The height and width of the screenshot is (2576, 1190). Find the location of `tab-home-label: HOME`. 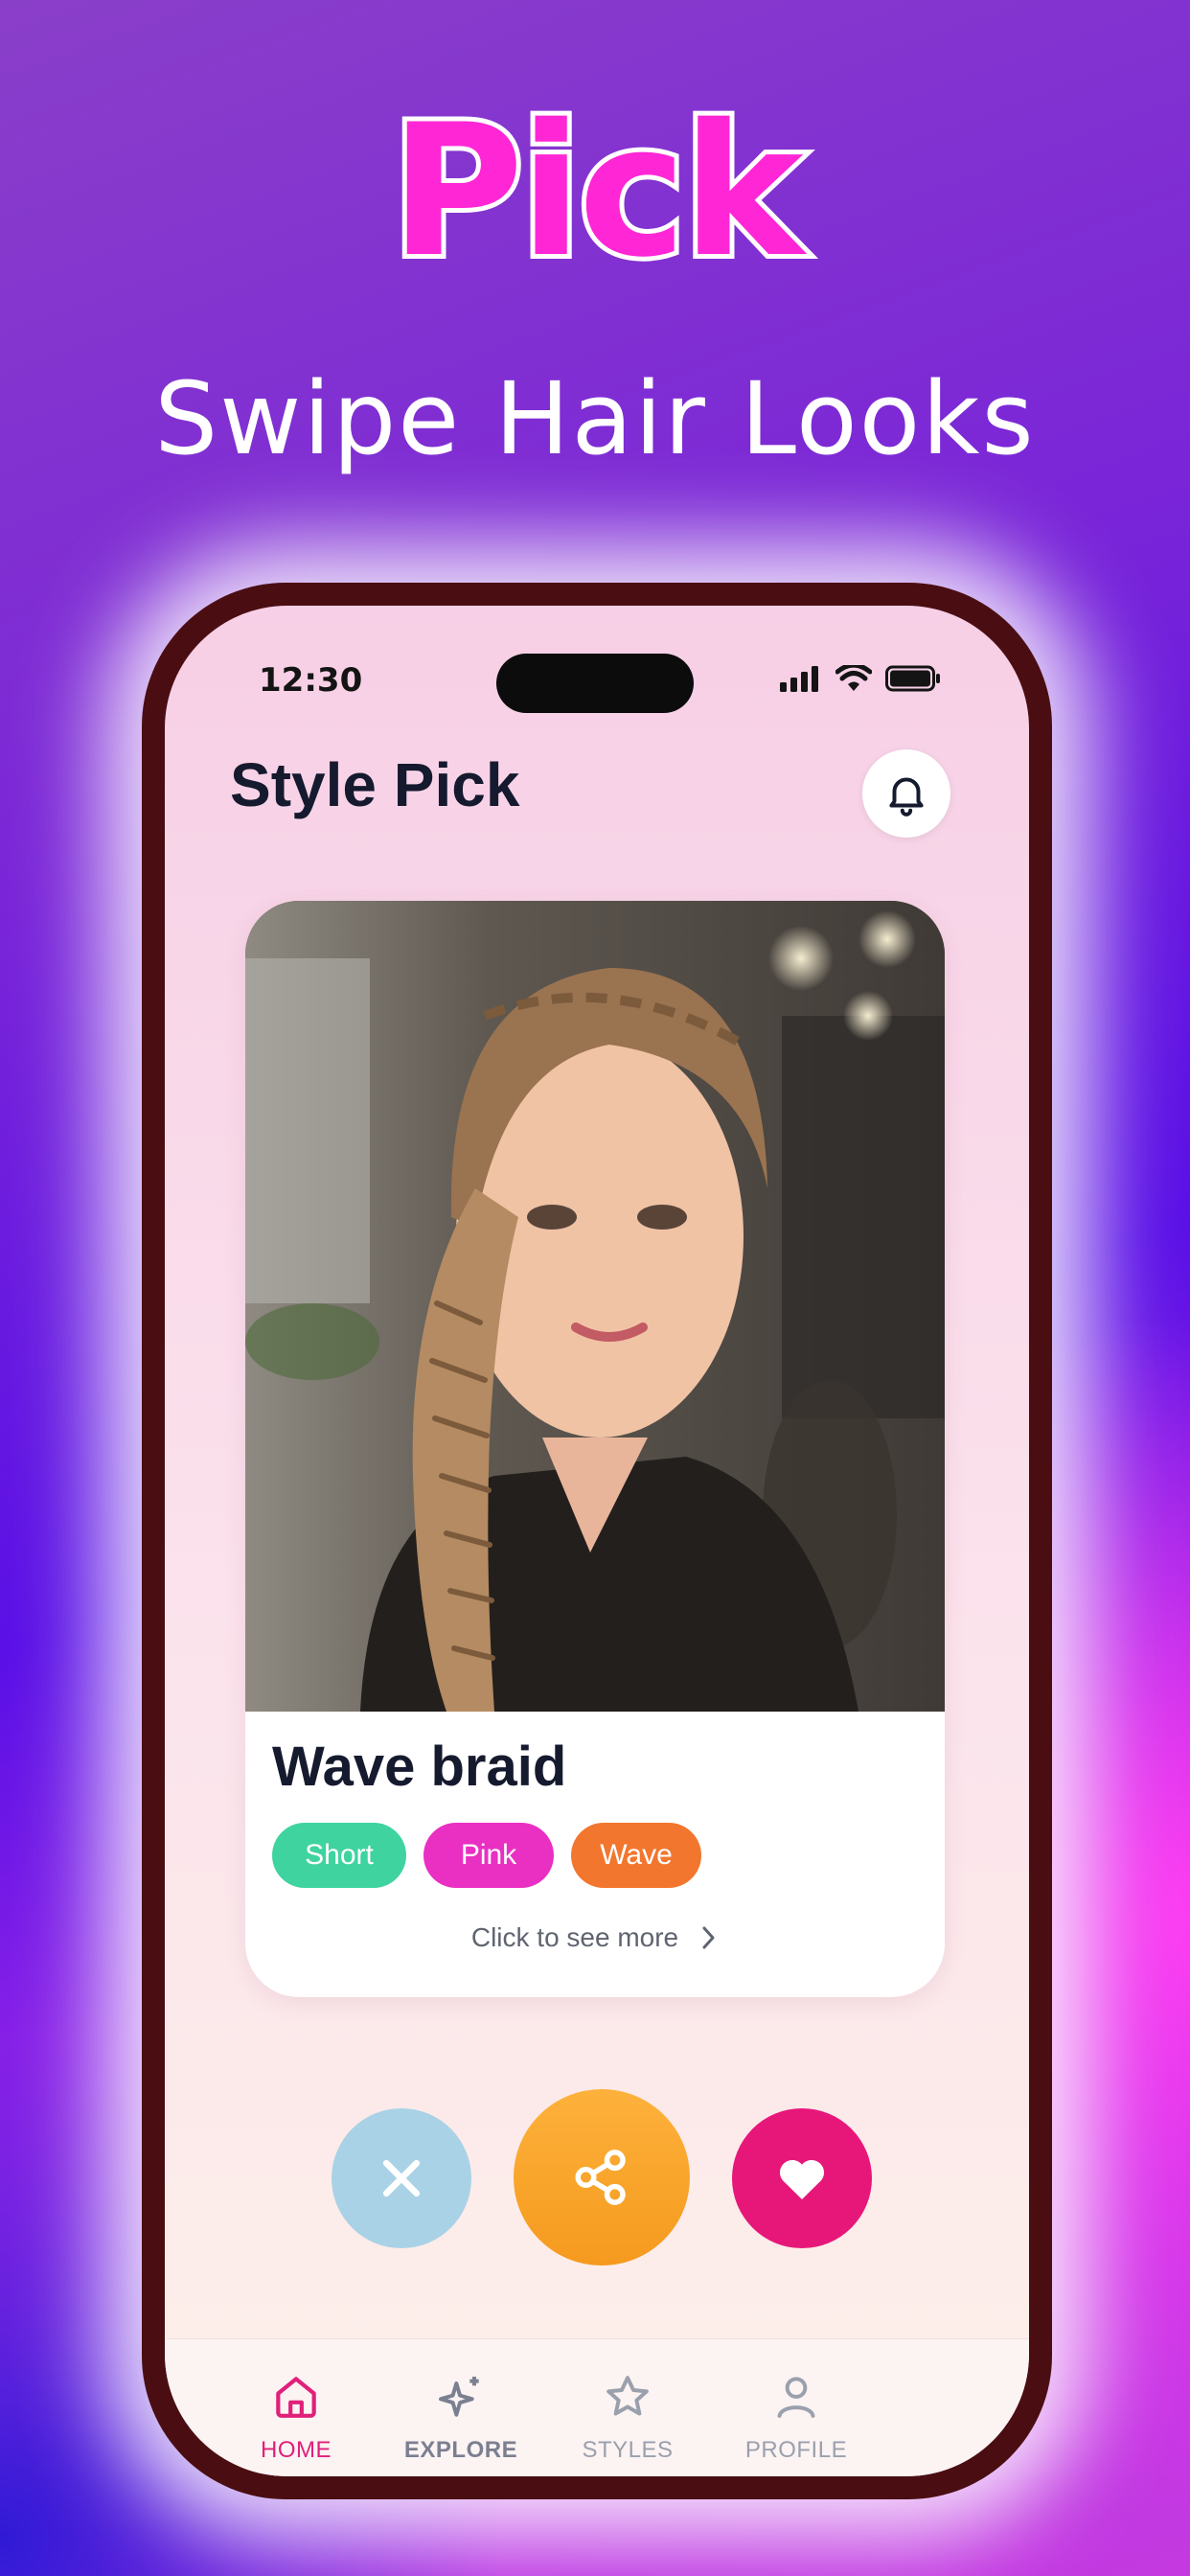

tab-home-label: HOME is located at coordinates (296, 2450).